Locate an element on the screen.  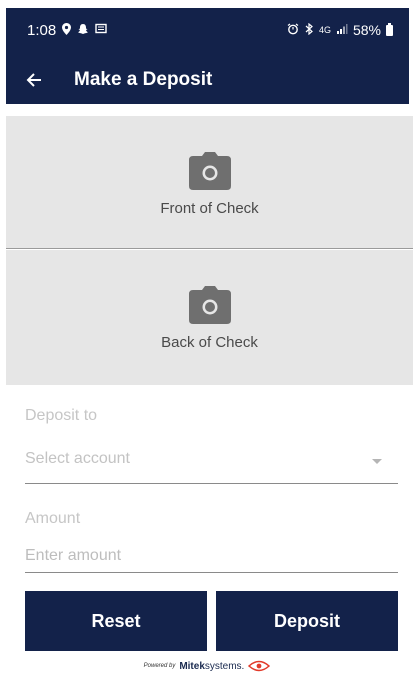
mitek-eye-logo-icon is located at coordinates (259, 666).